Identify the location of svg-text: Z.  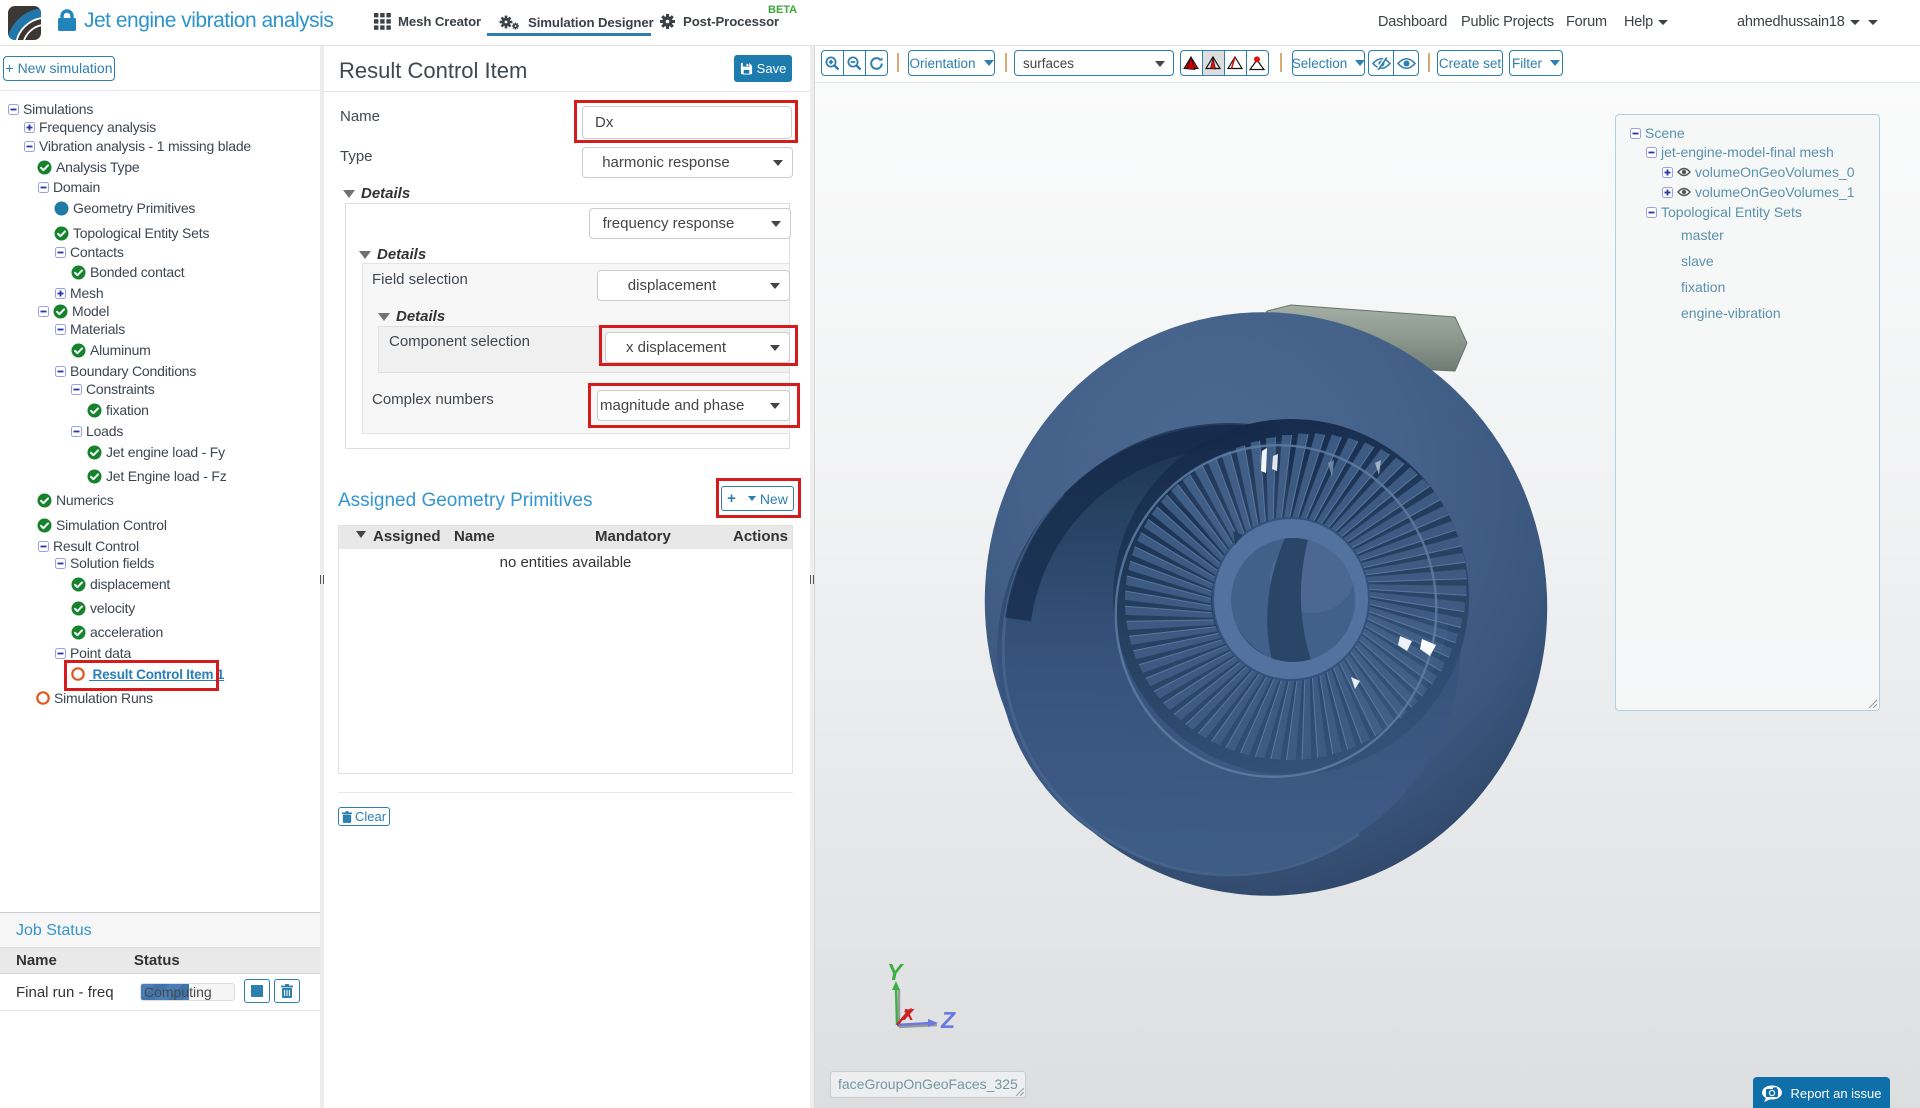
(948, 1020).